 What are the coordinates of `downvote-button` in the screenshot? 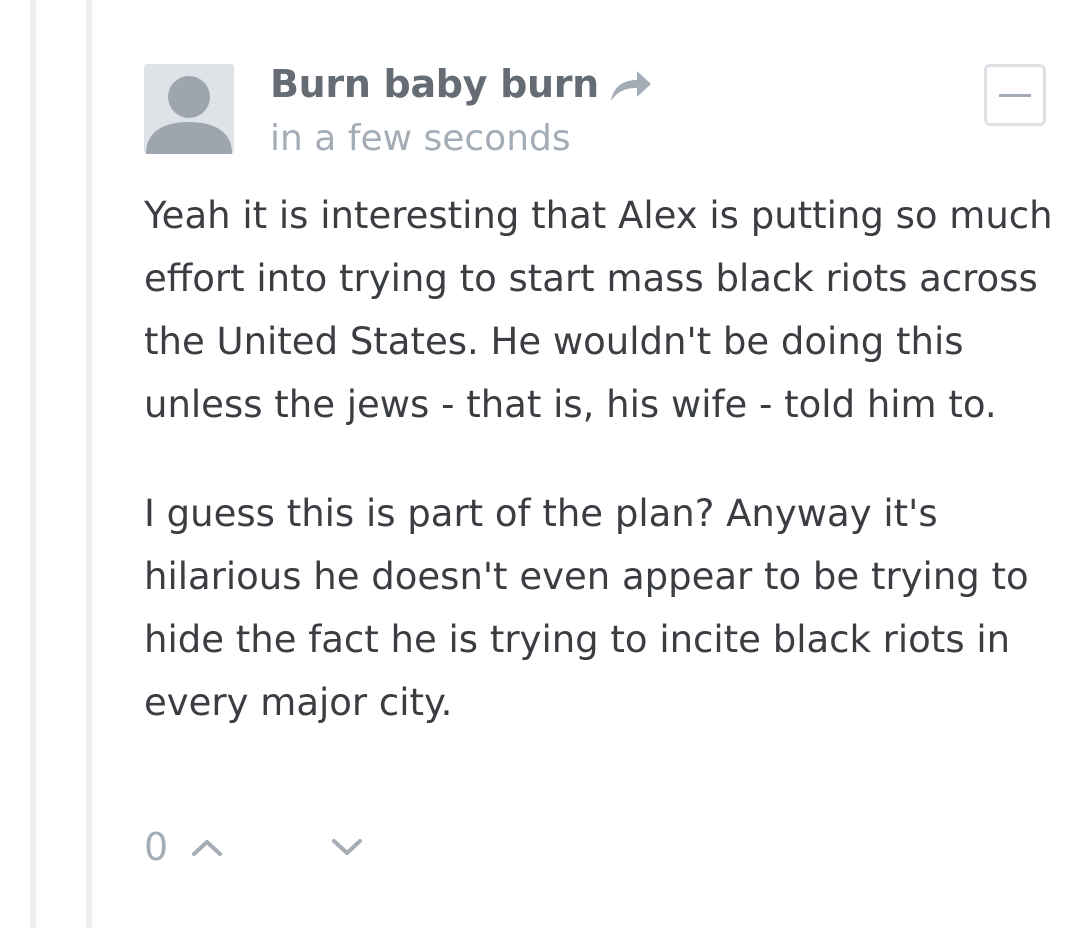 It's located at (347, 847).